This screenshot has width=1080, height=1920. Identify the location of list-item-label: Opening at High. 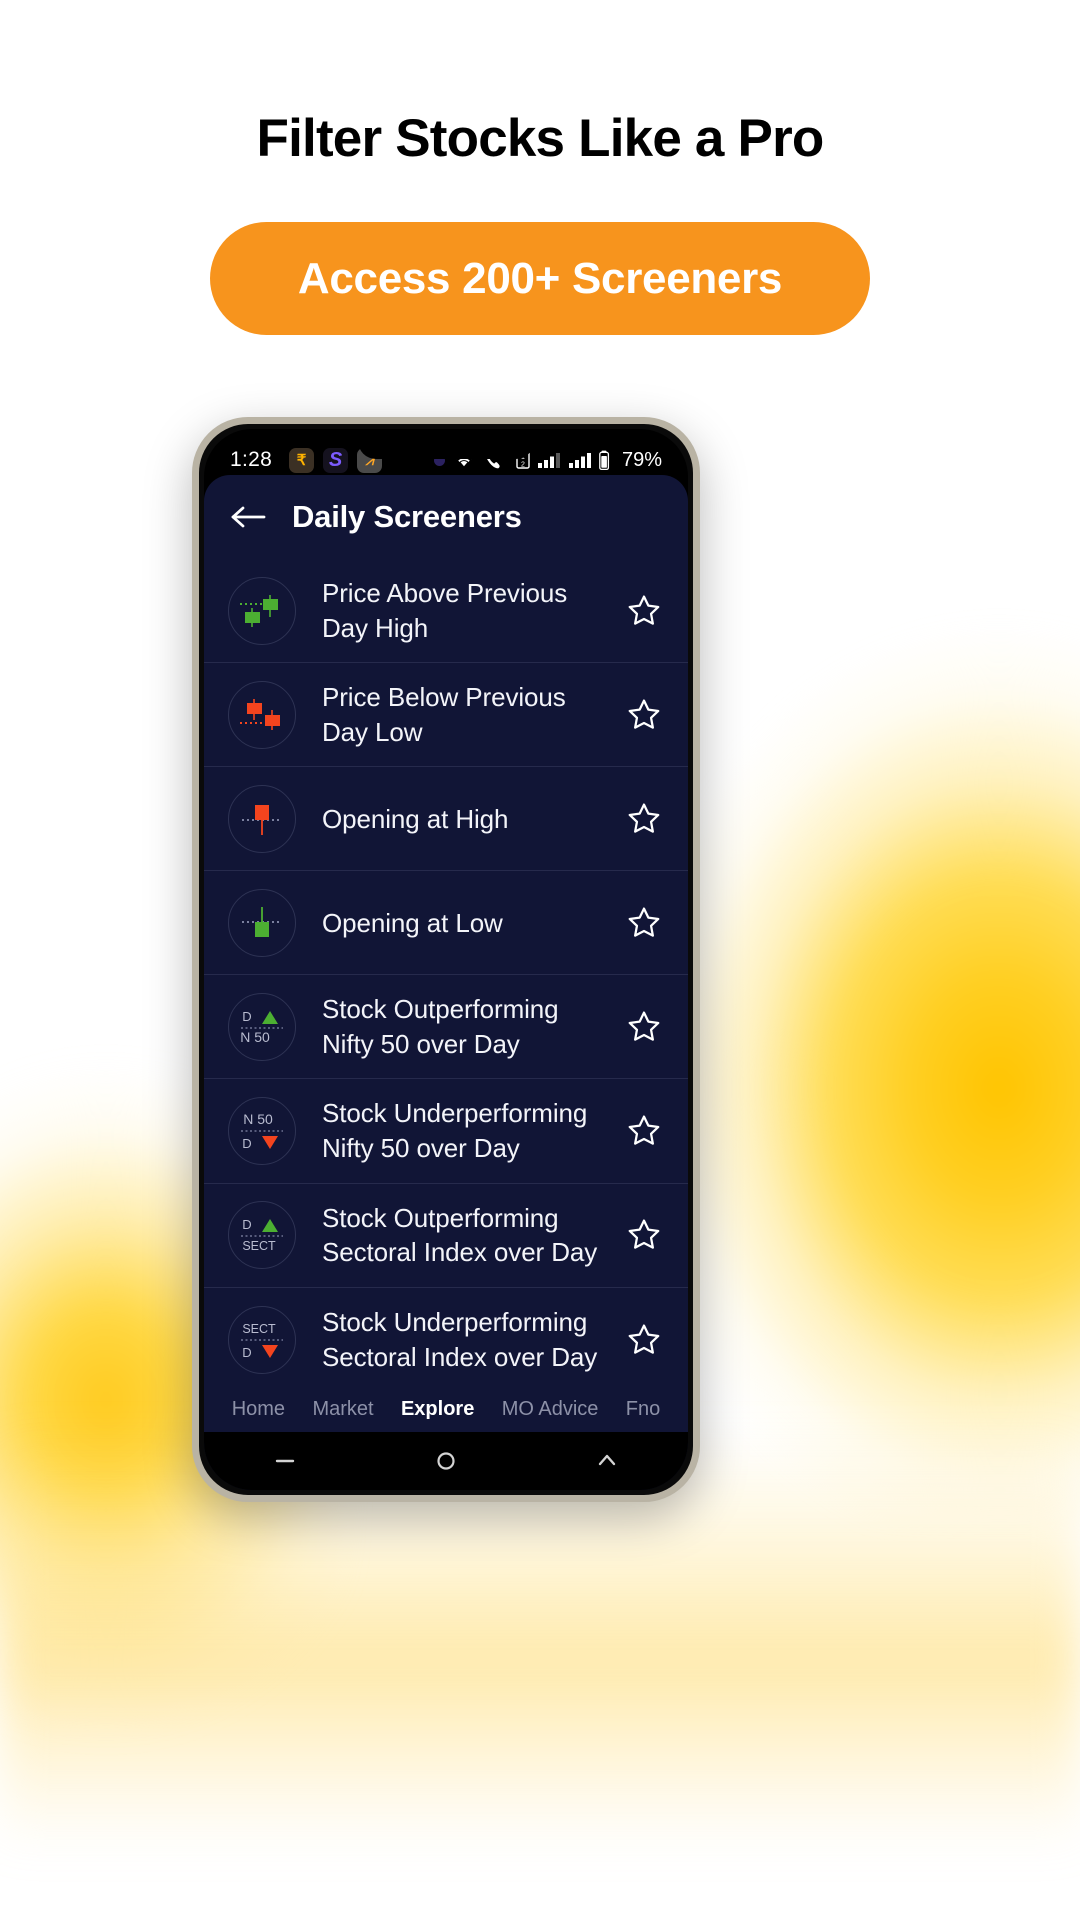
(415, 818).